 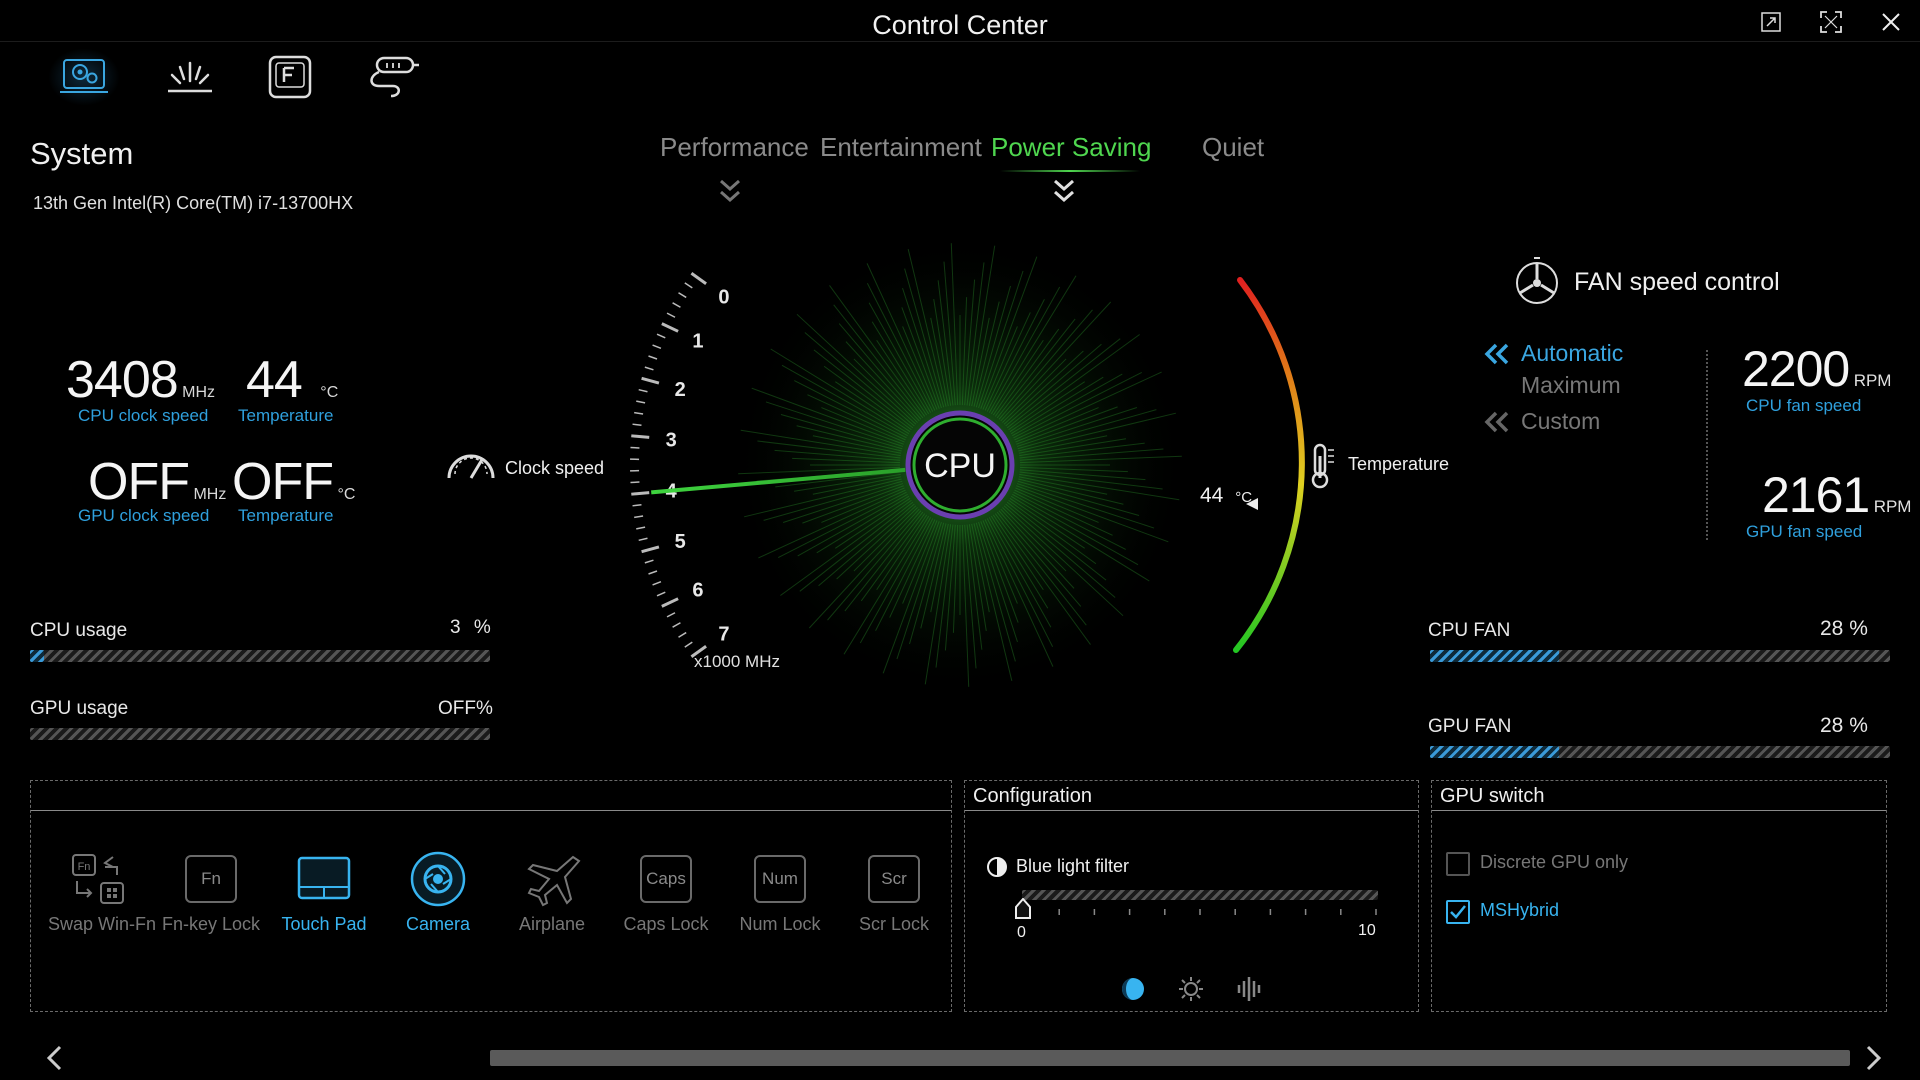 I want to click on gauge-temp-readout: 44 °C, so click(x=1226, y=496).